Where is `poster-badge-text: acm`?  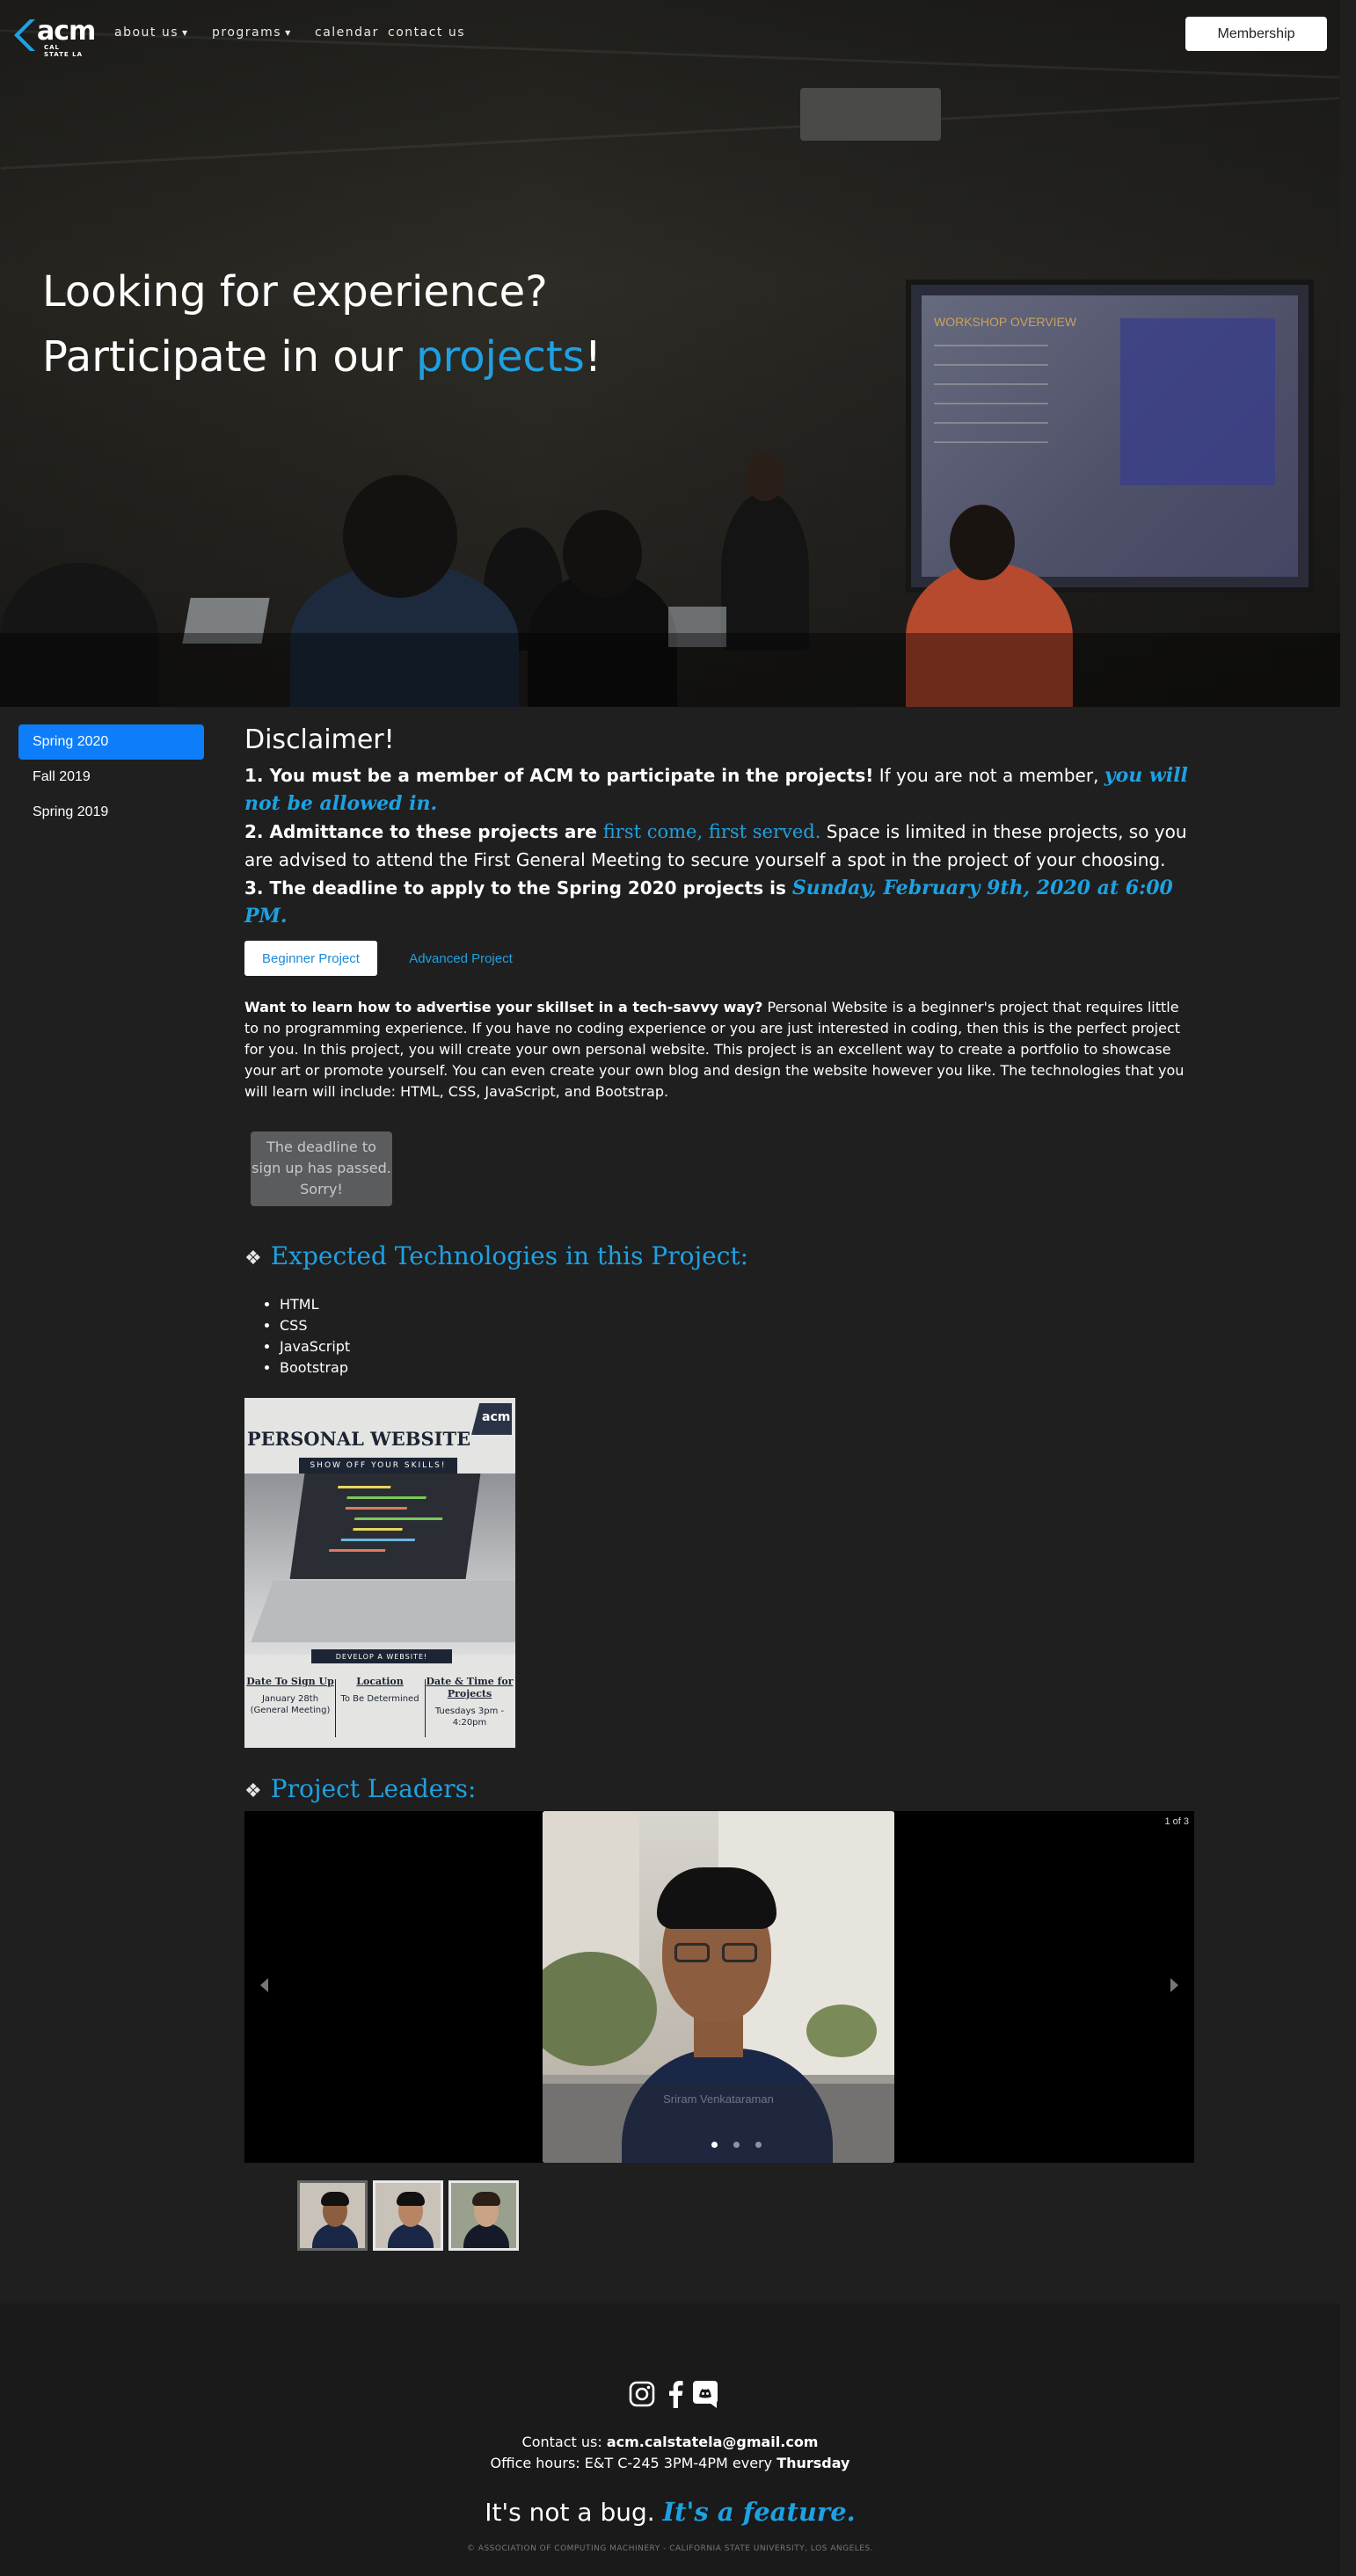 poster-badge-text: acm is located at coordinates (497, 1417).